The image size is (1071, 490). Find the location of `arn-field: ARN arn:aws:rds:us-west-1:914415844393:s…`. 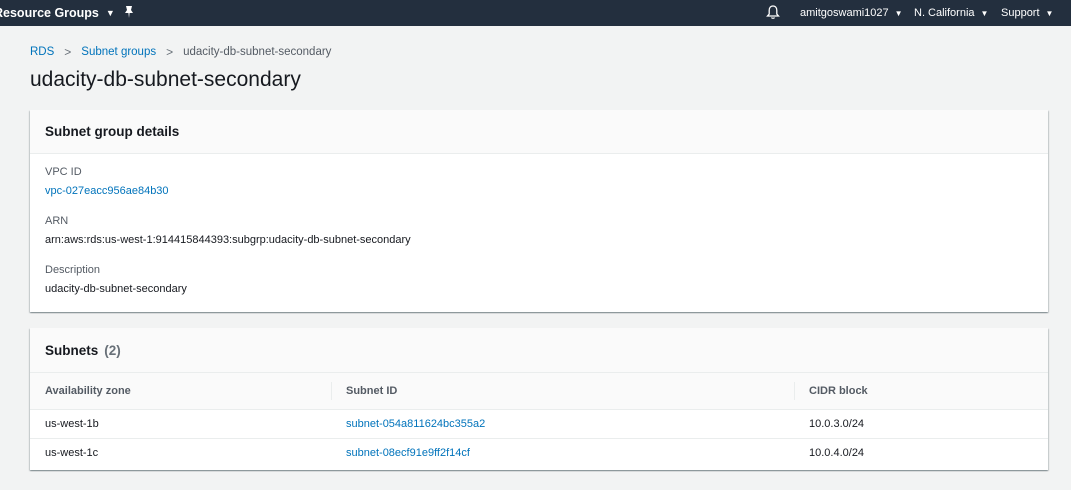

arn-field: ARN arn:aws:rds:us-west-1:914415844393:s… is located at coordinates (539, 230).